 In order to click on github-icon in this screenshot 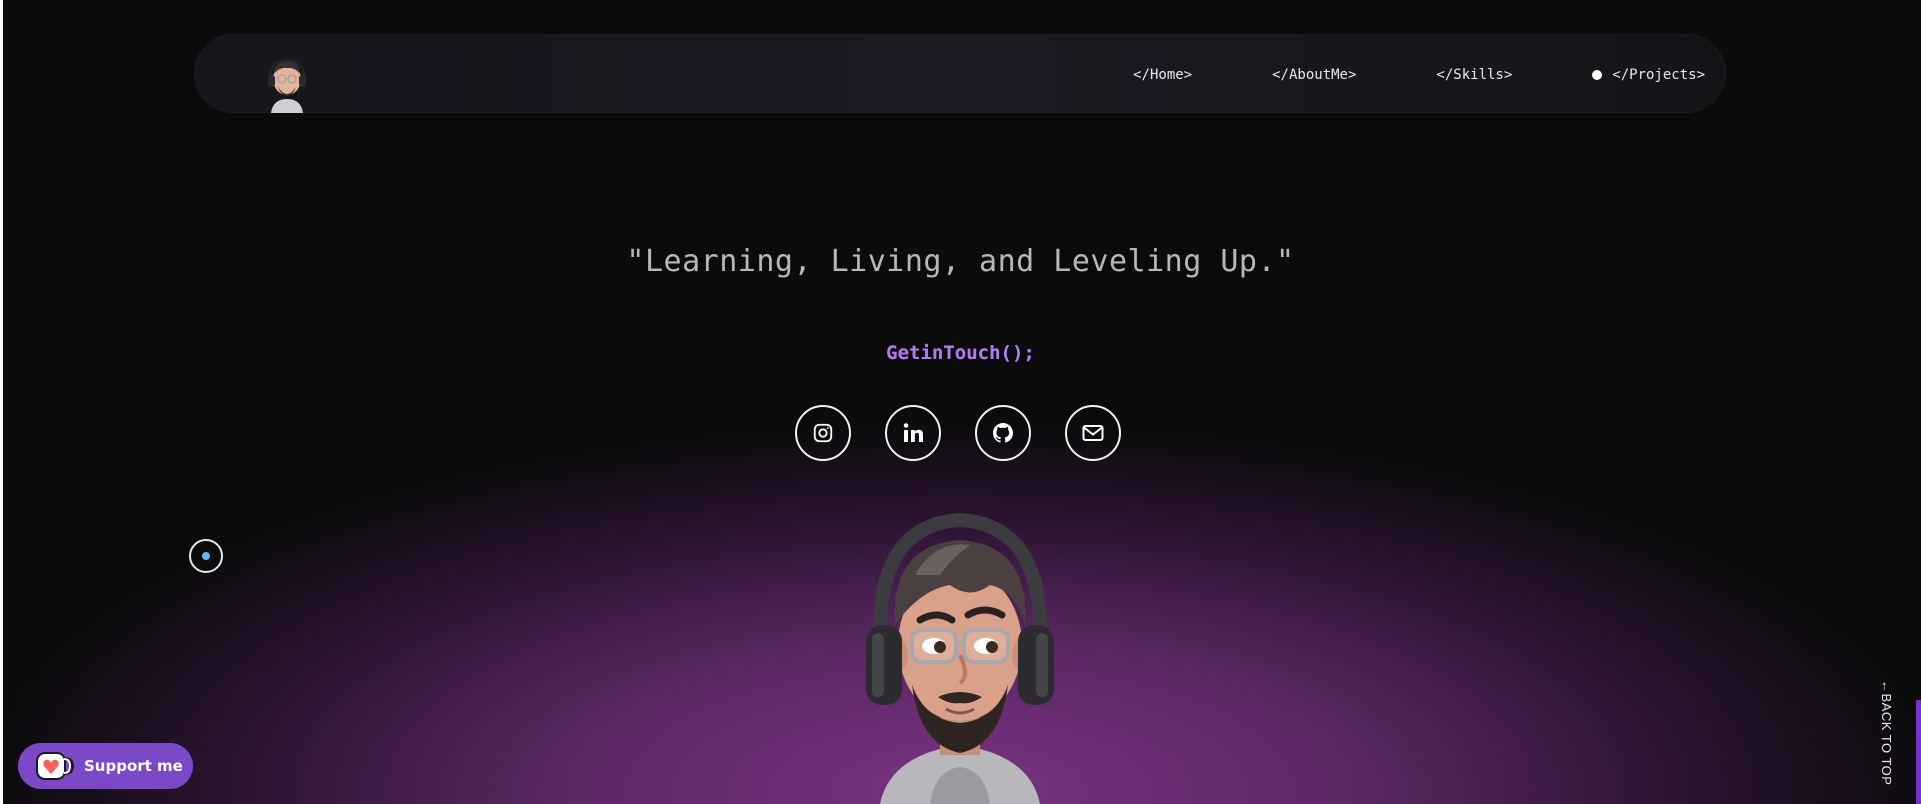, I will do `click(1003, 433)`.